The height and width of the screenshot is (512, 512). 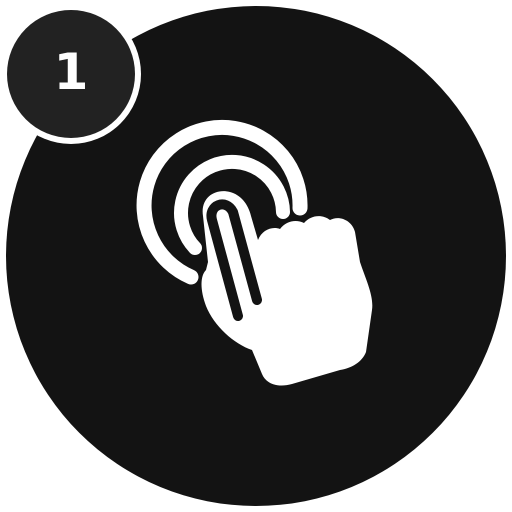 I want to click on step-number: 1, so click(x=71, y=72).